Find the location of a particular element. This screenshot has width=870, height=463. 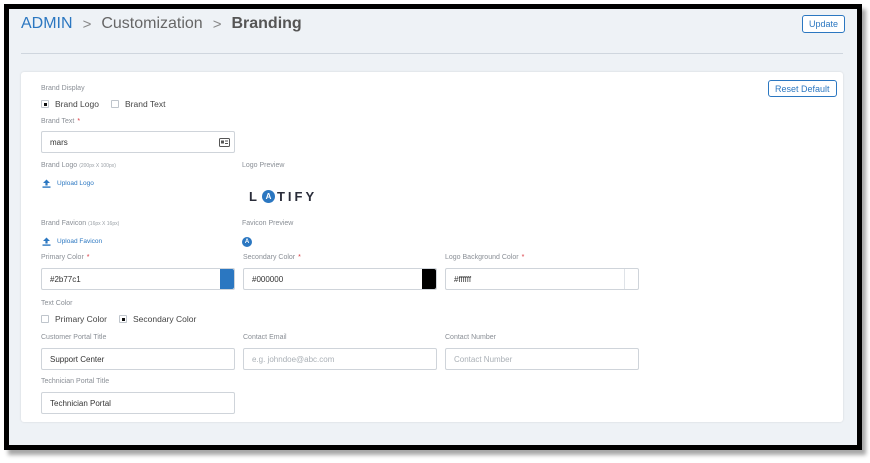

logo-bg-color-swatch is located at coordinates (631, 279).